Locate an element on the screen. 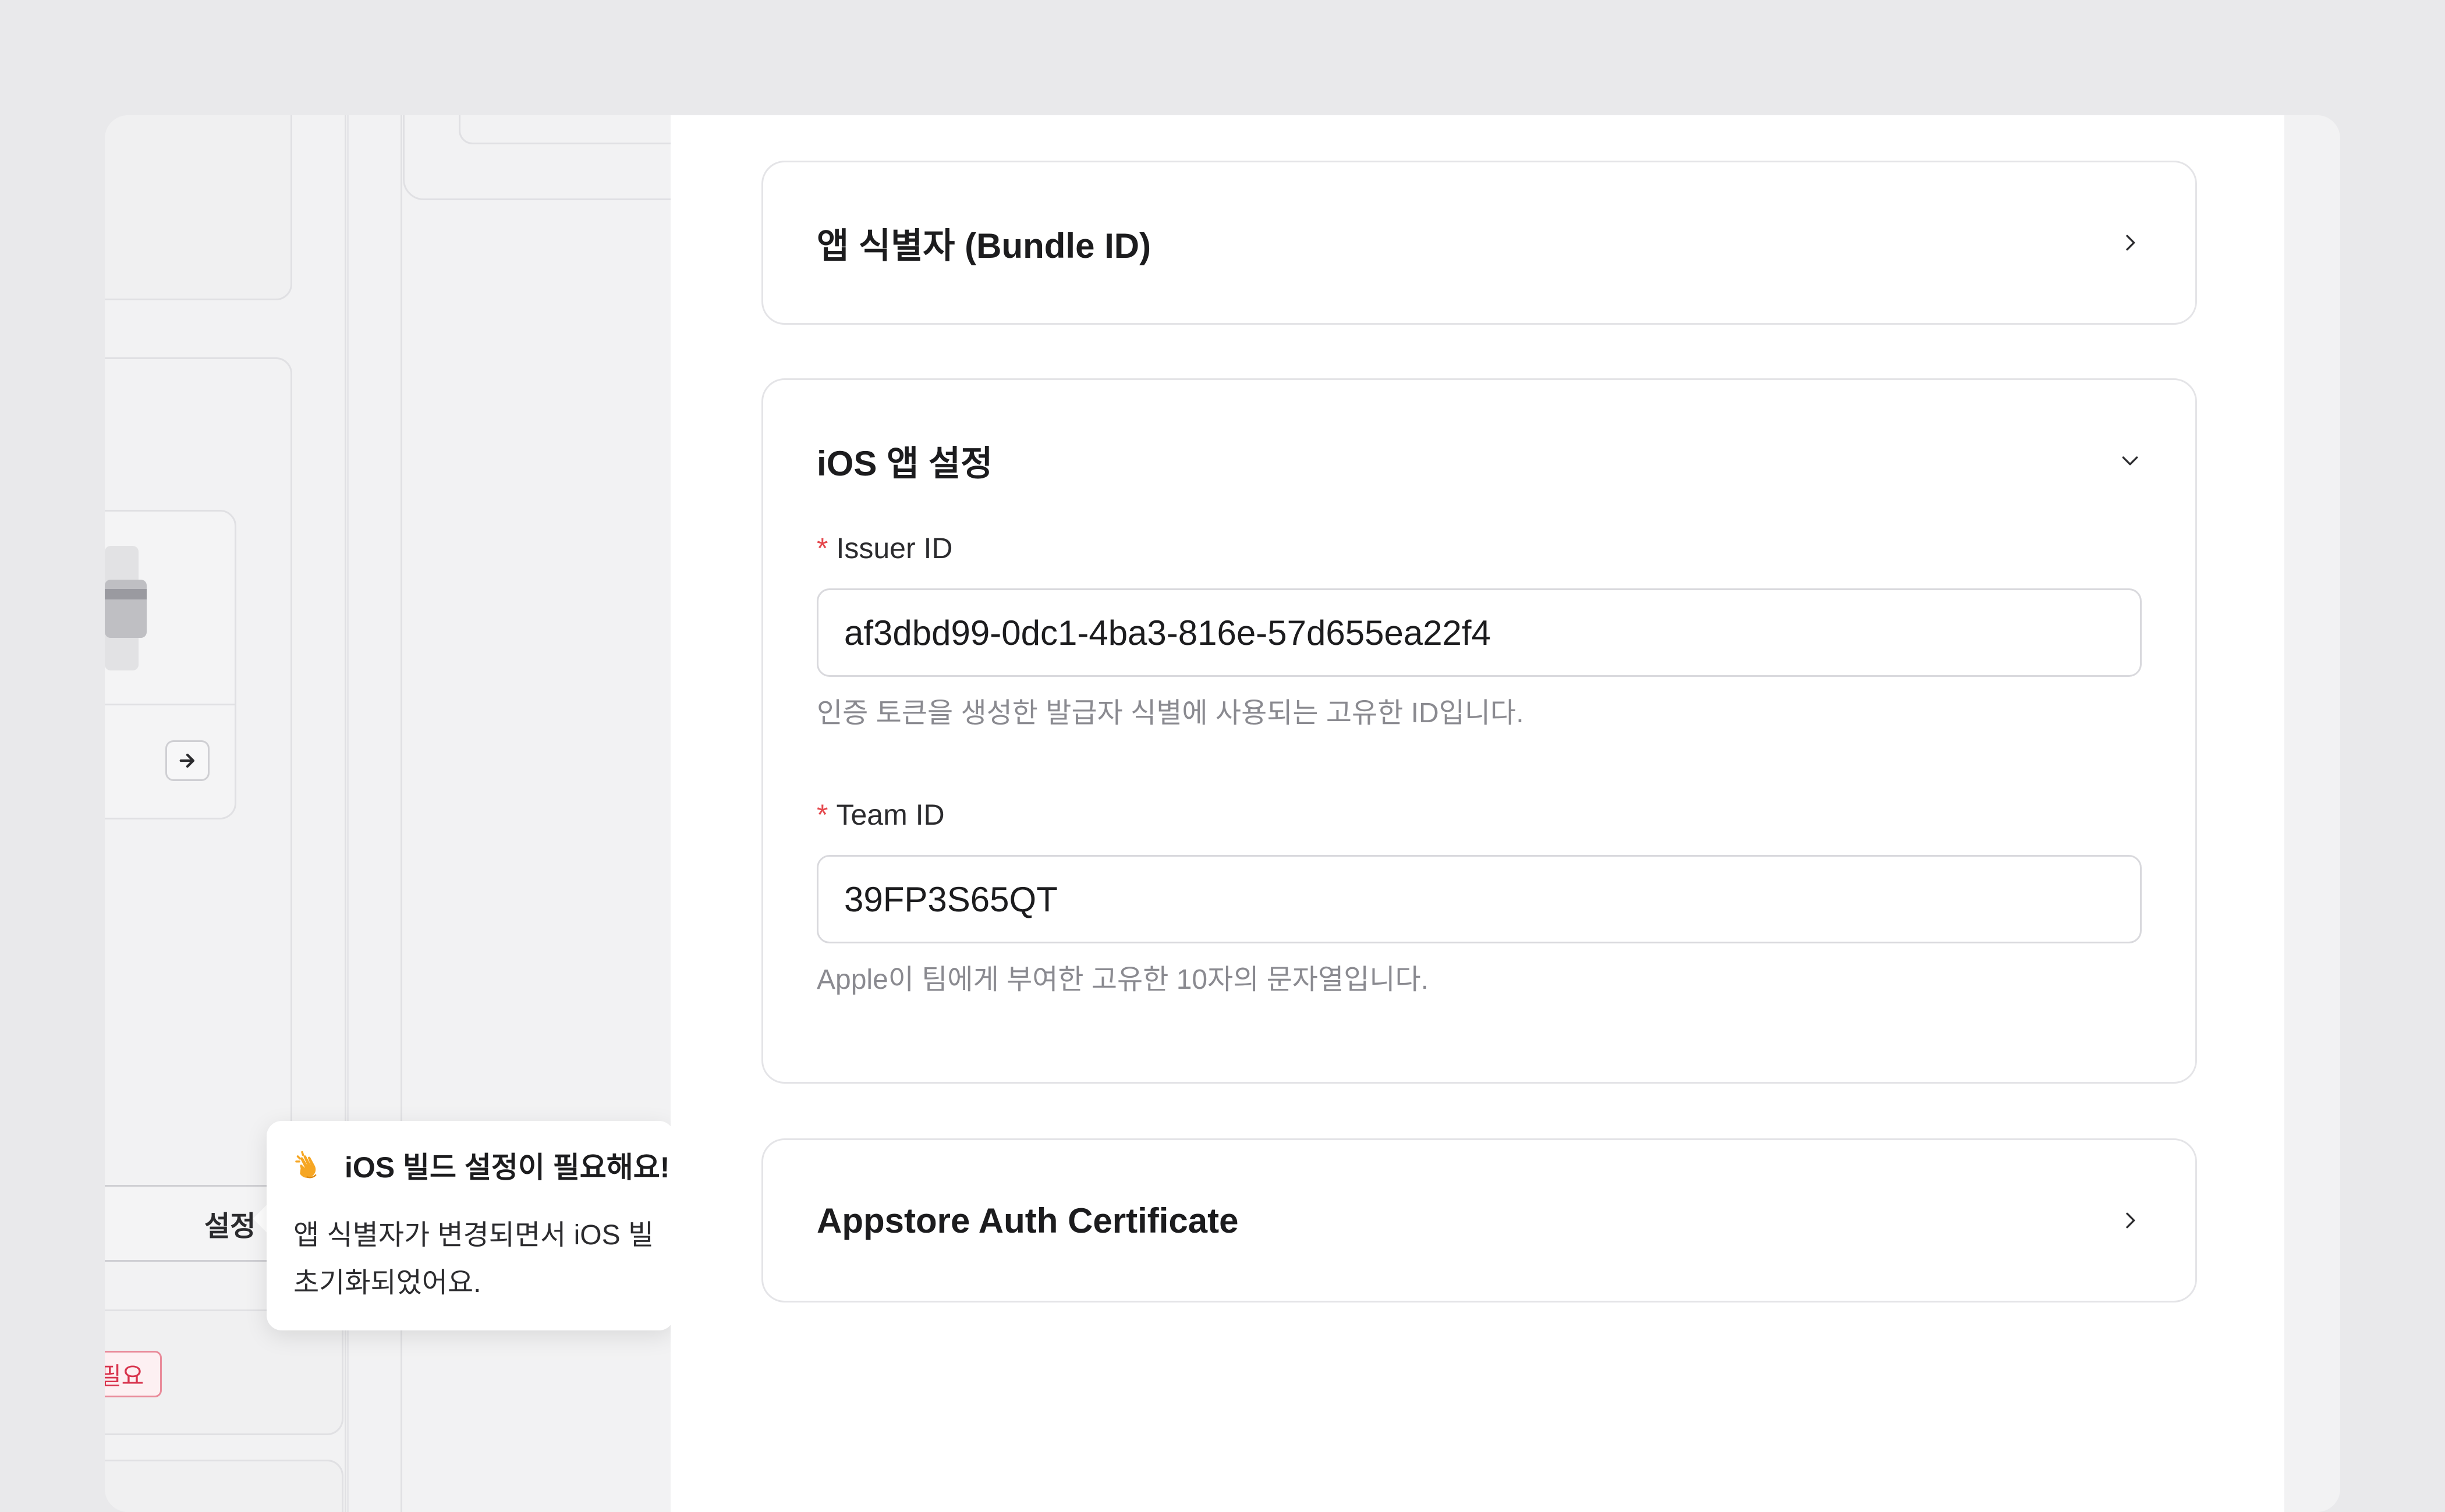  team-id-value: 39FP3S65QT is located at coordinates (951, 899).